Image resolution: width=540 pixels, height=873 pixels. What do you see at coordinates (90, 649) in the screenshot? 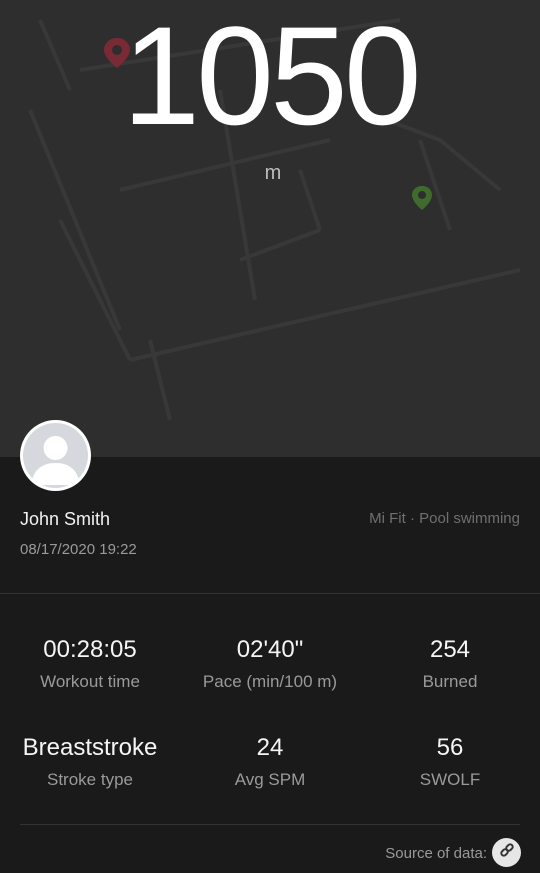
I see `stat-value: 00:28:05` at bounding box center [90, 649].